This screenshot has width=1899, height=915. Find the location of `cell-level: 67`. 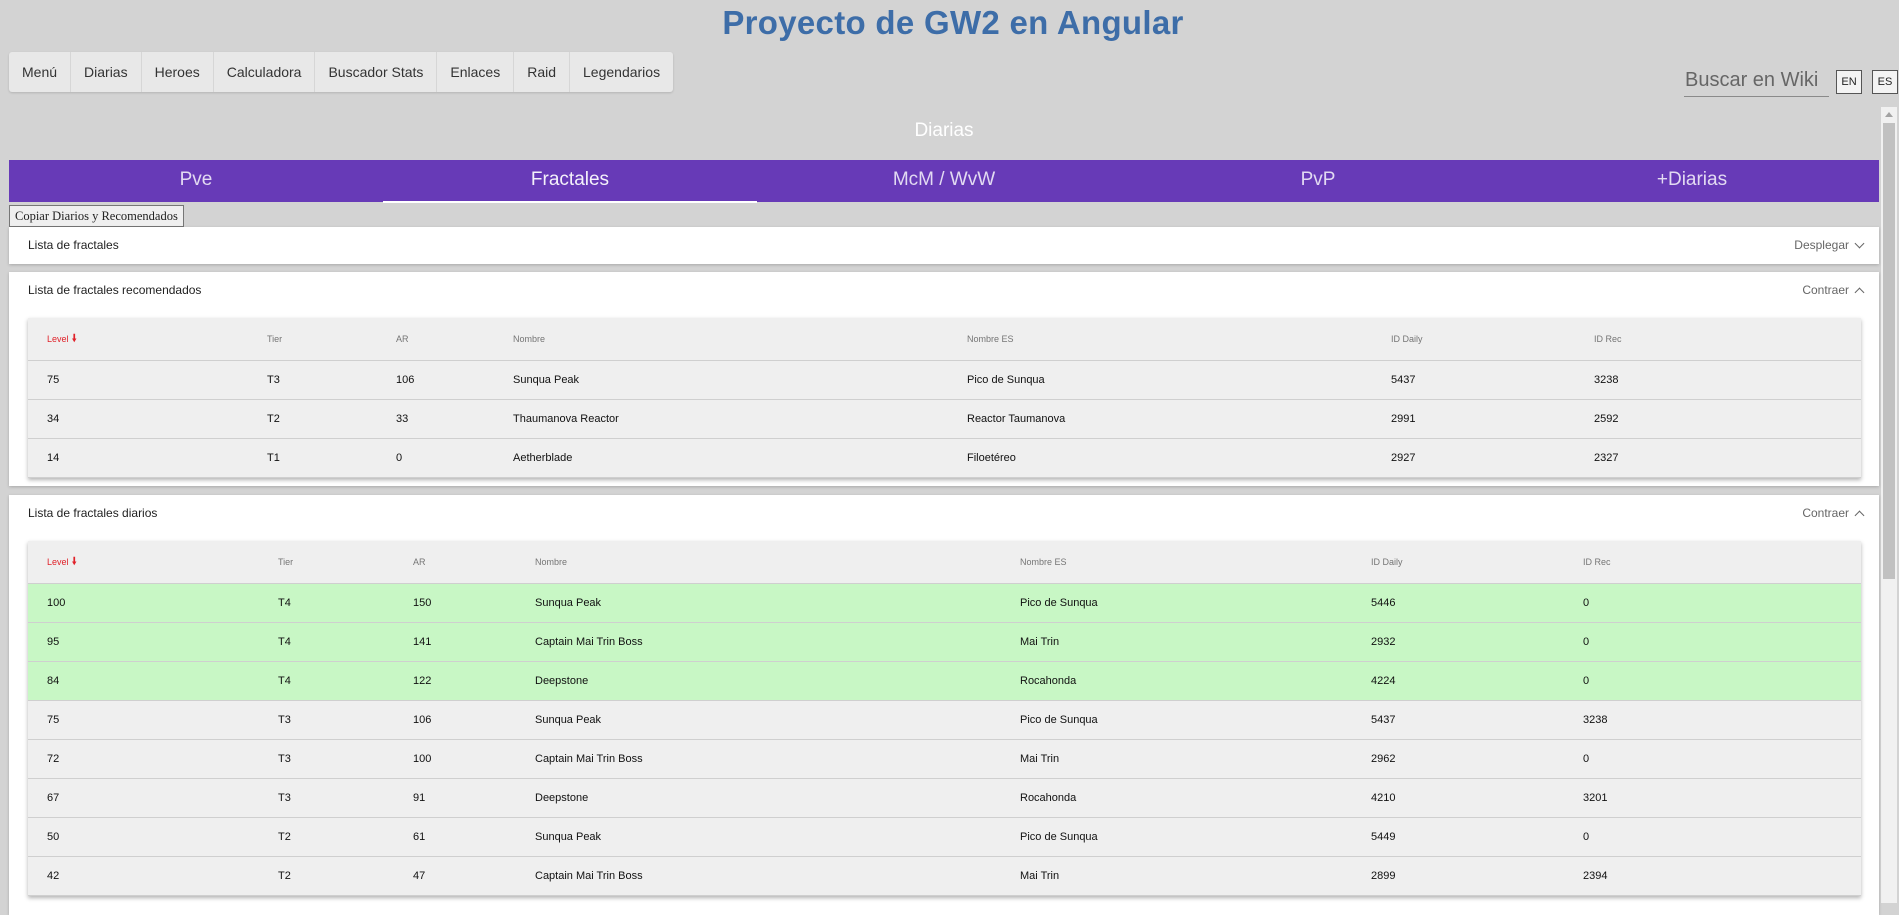

cell-level: 67 is located at coordinates (143, 798).